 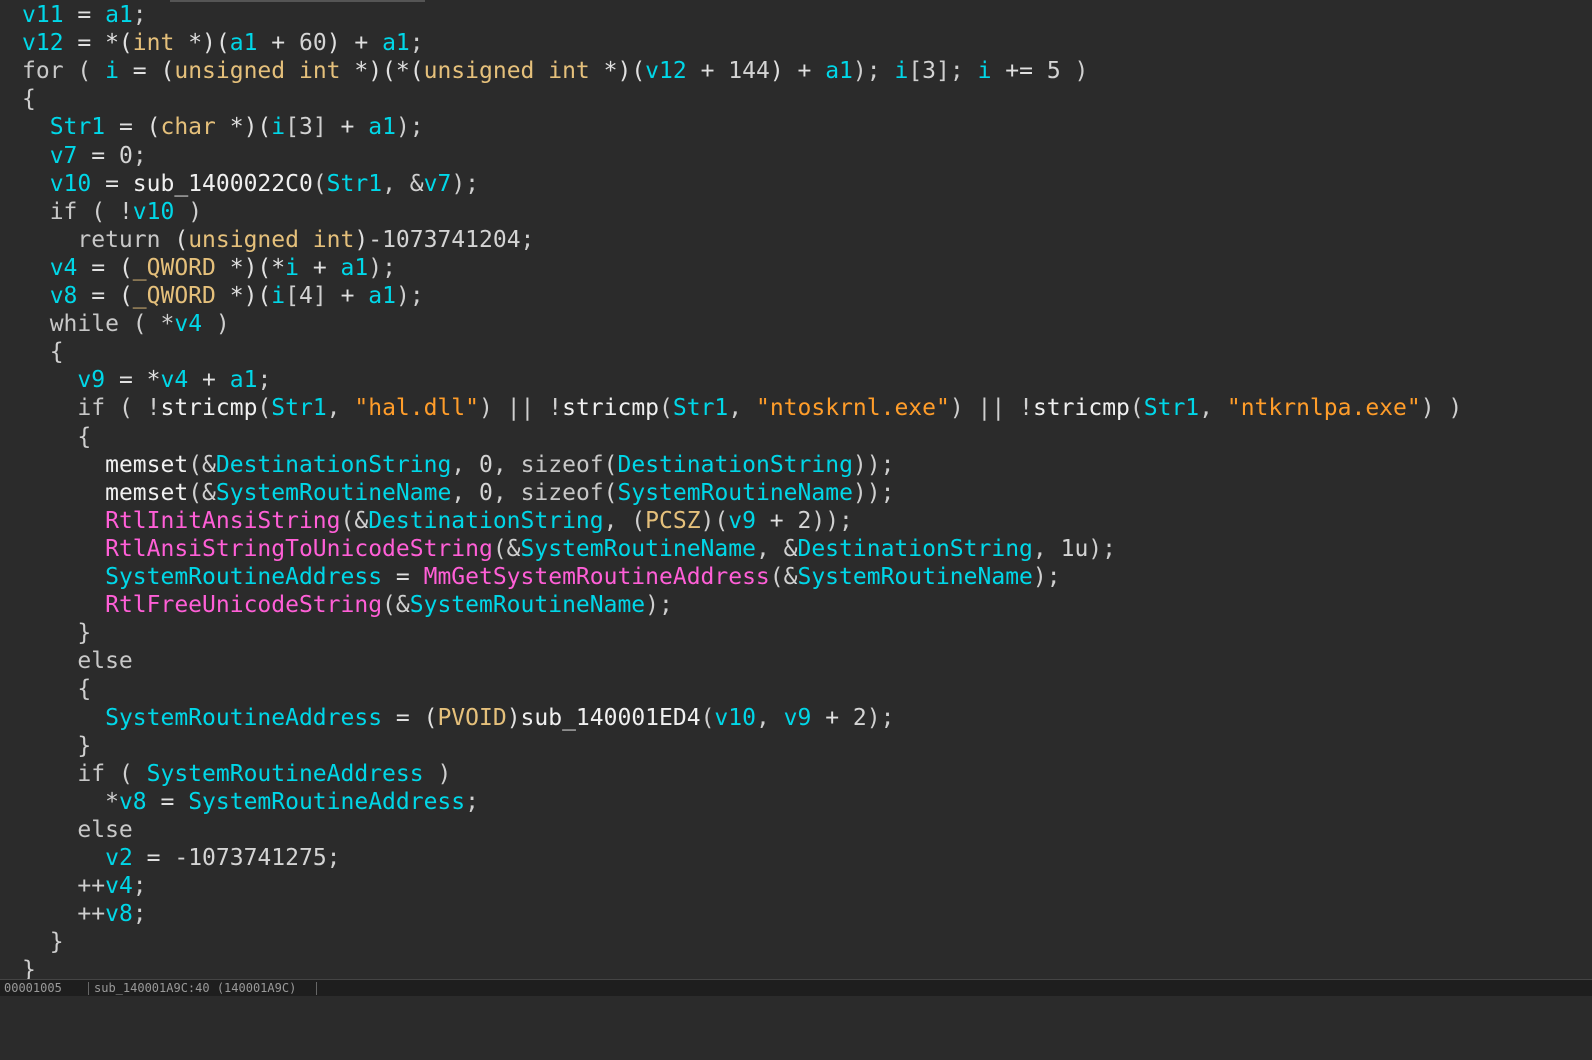 I want to click on code-line: v7 = 0;, so click(x=84, y=156).